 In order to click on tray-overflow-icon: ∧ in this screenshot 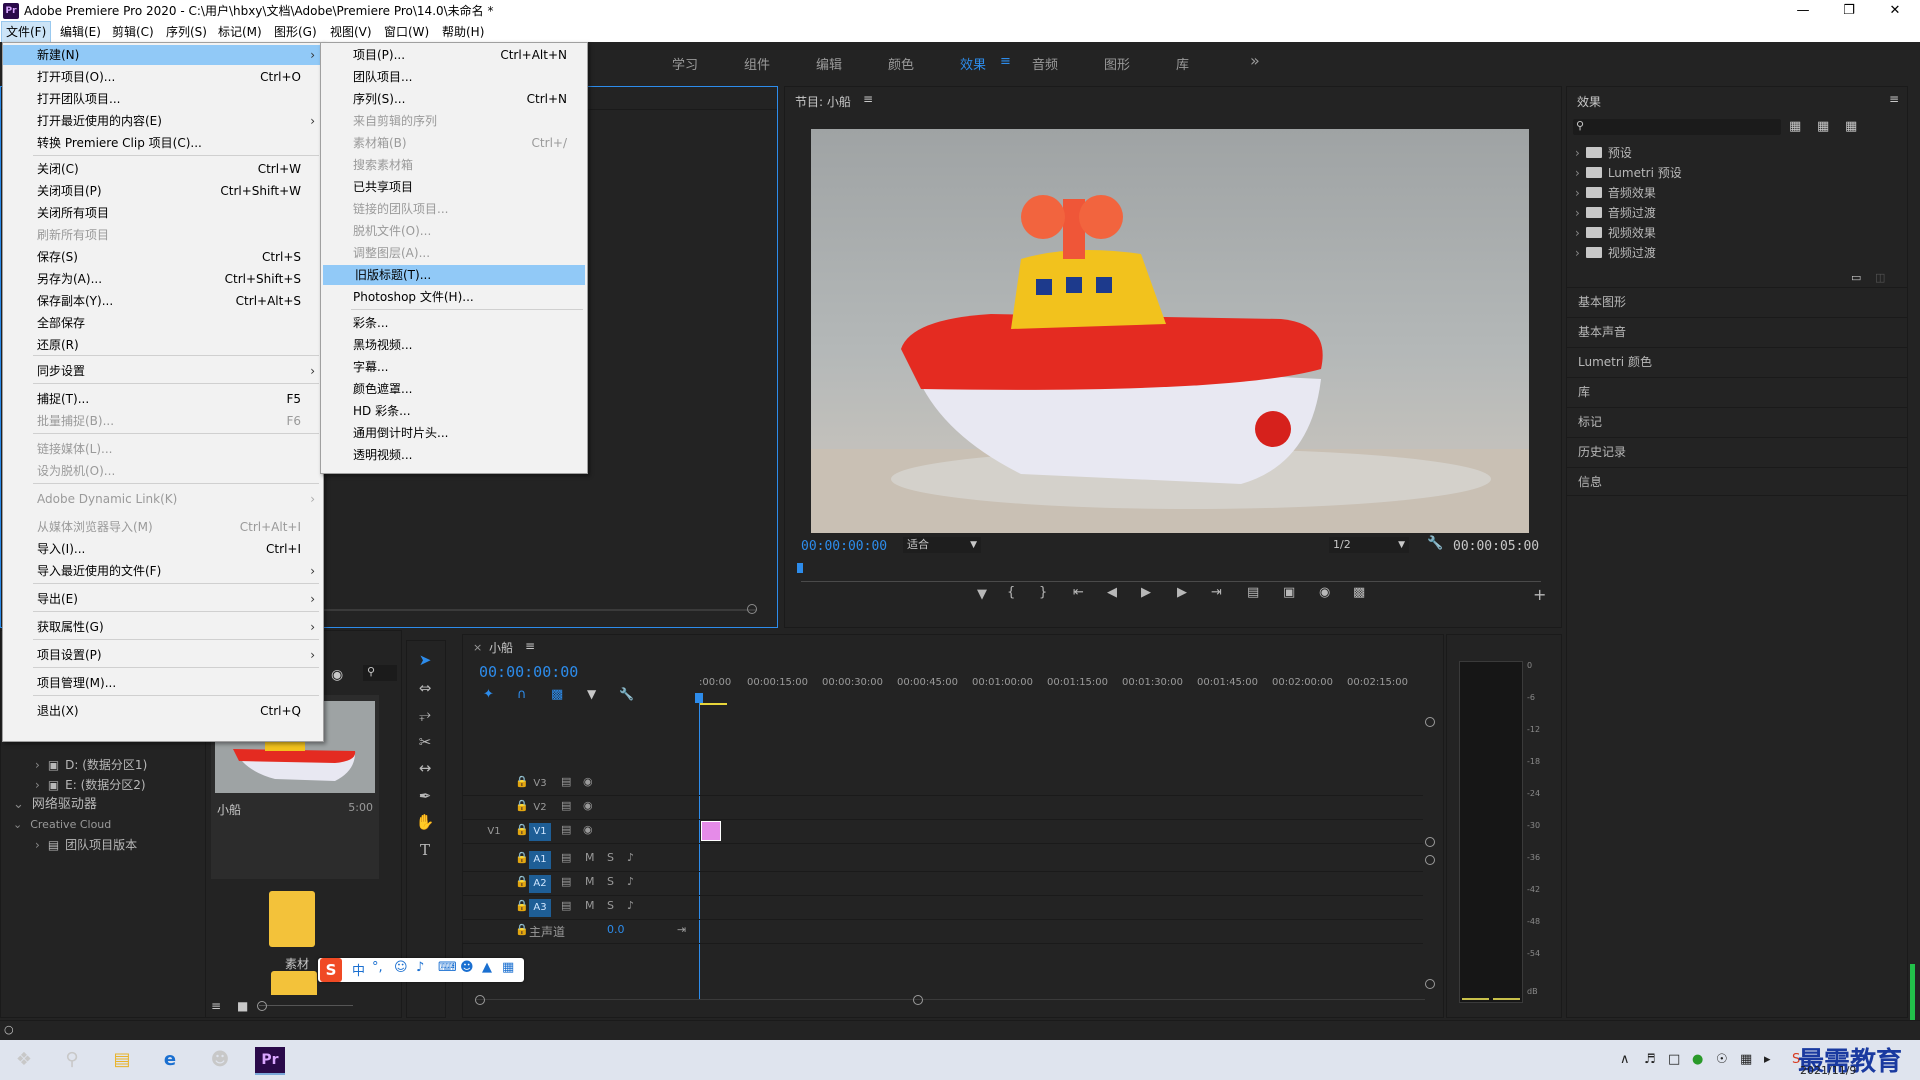, I will do `click(1625, 1059)`.